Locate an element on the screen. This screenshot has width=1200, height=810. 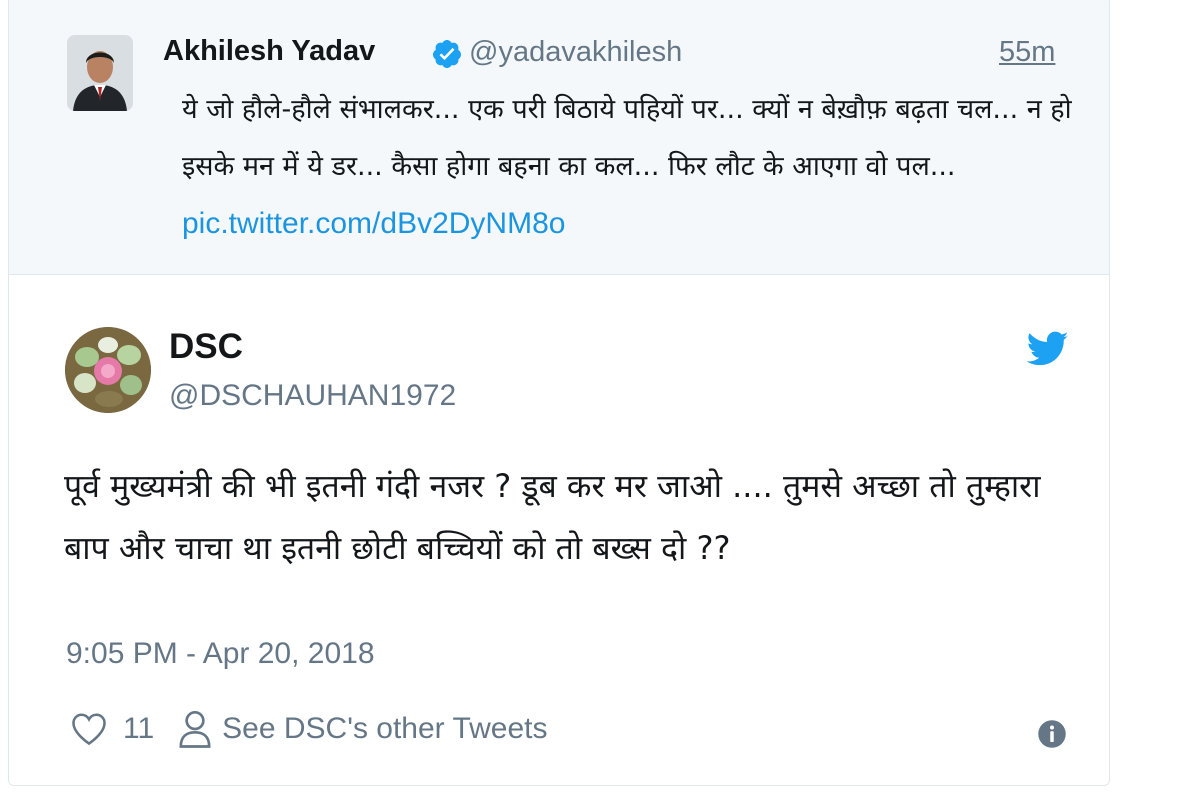
tweet-timestamp: 9:05 PM - Apr 20, 2018 is located at coordinates (220, 654).